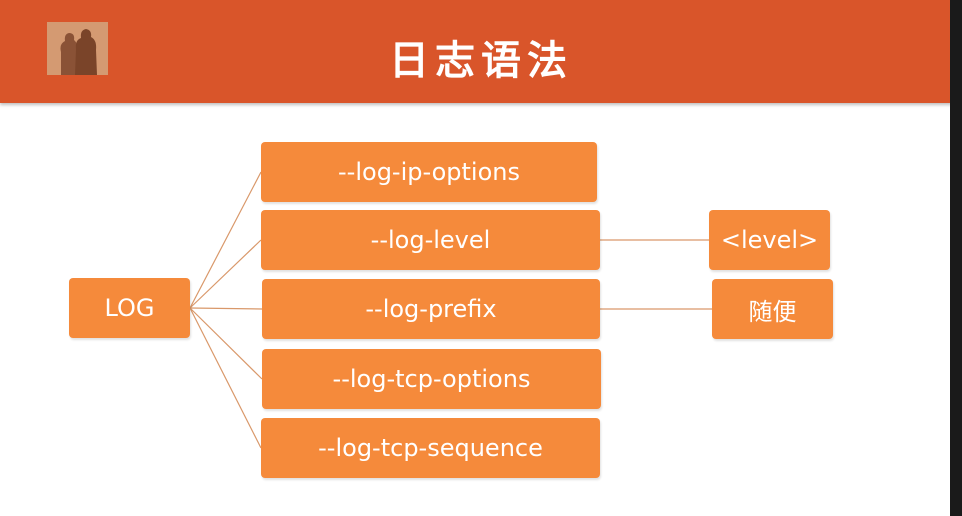 This screenshot has width=962, height=516. Describe the element at coordinates (956, 258) in the screenshot. I see `window-edge` at that location.